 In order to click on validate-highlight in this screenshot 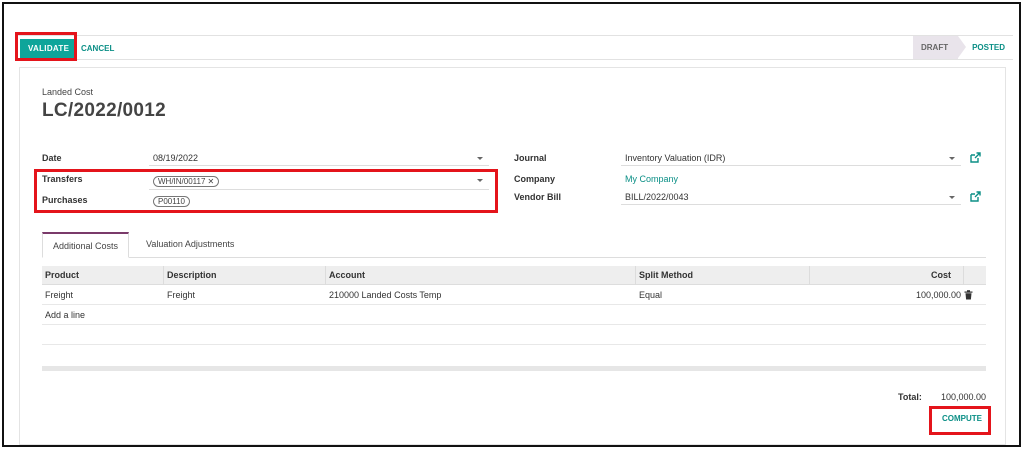, I will do `click(46, 46)`.